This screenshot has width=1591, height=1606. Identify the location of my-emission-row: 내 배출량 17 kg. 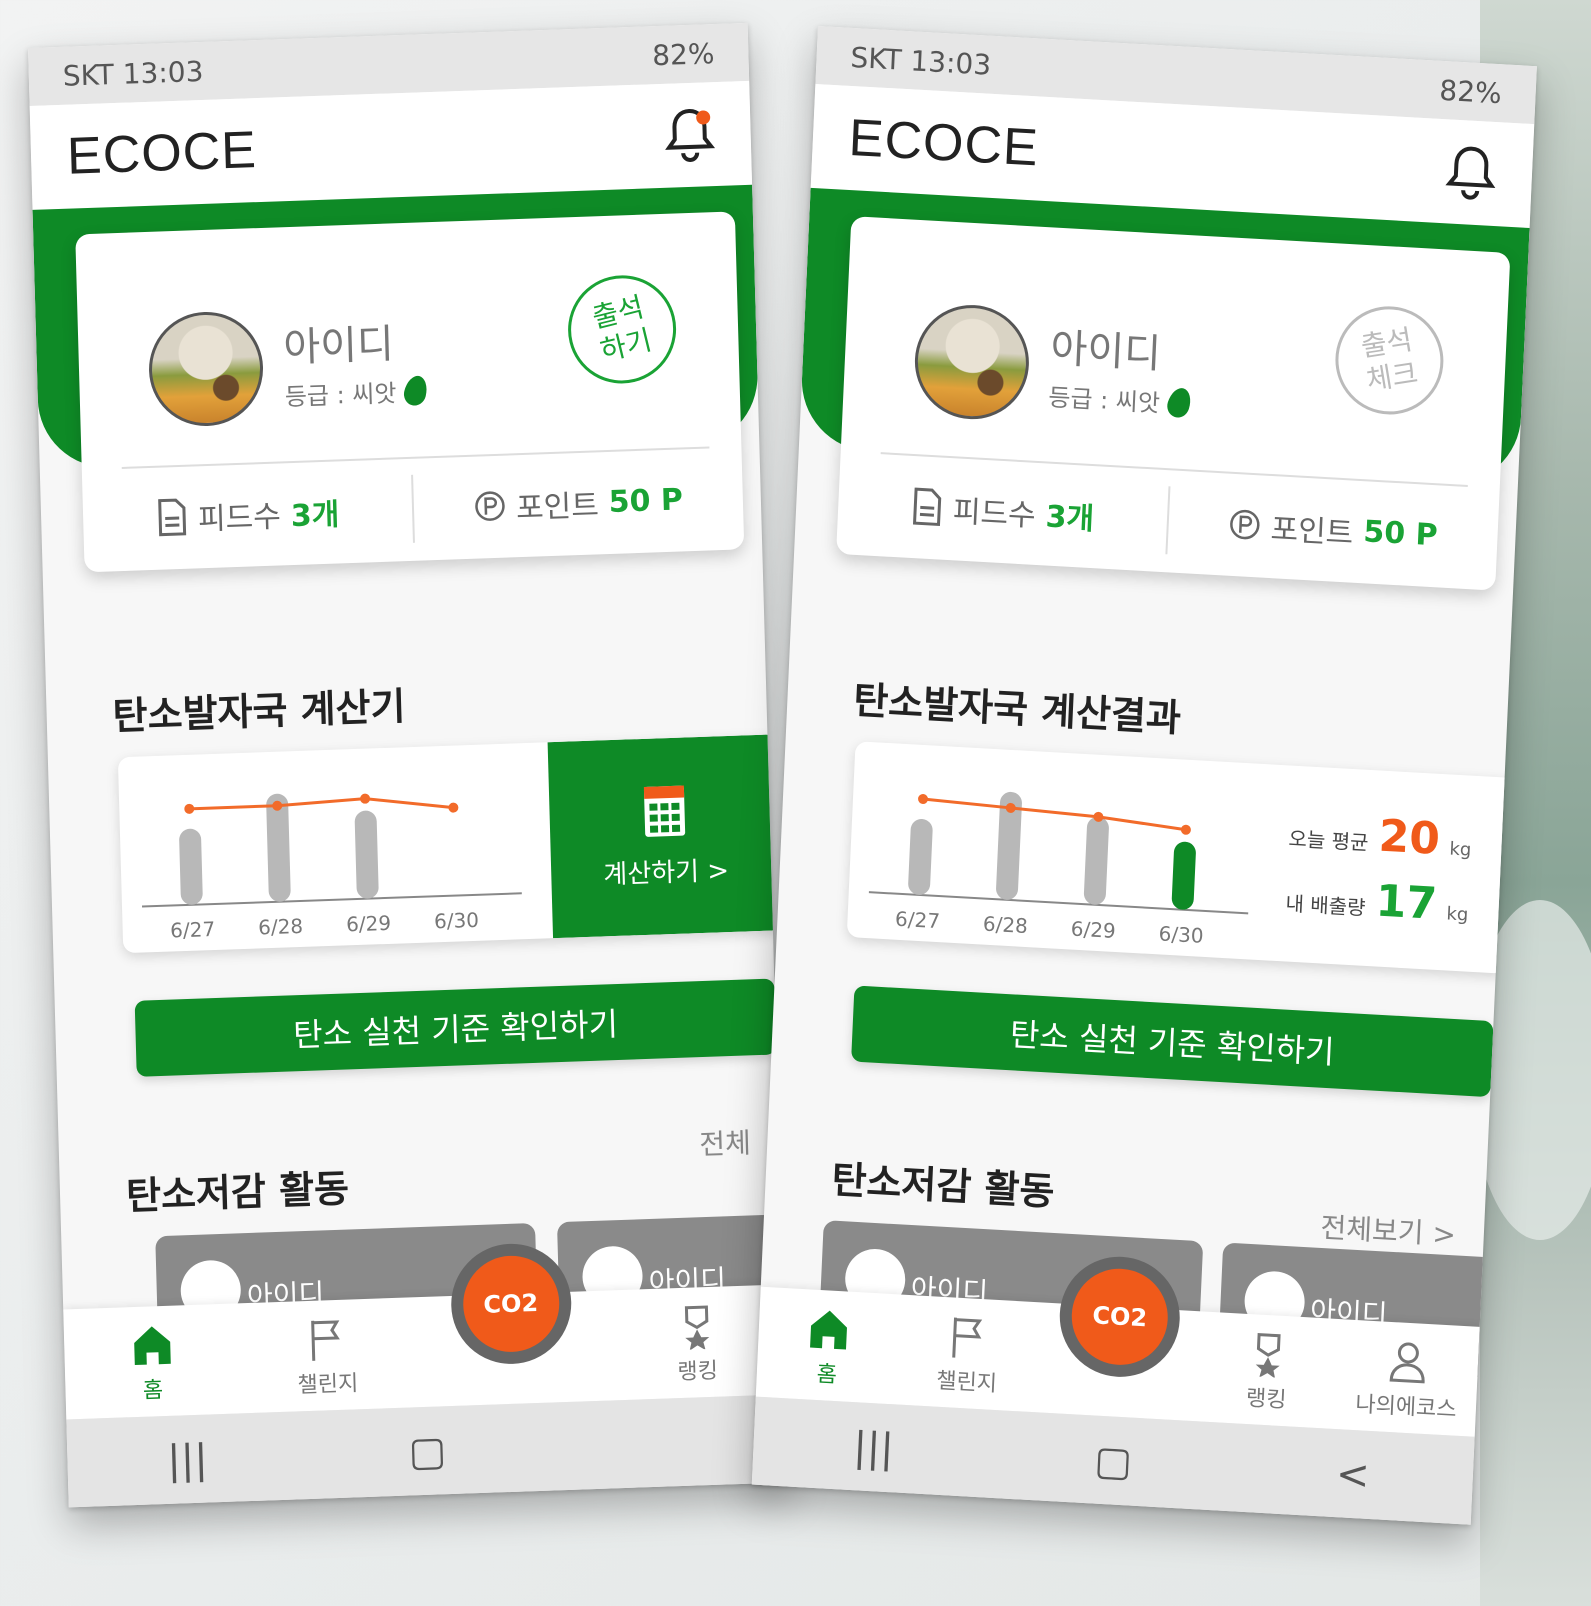
(1359, 899).